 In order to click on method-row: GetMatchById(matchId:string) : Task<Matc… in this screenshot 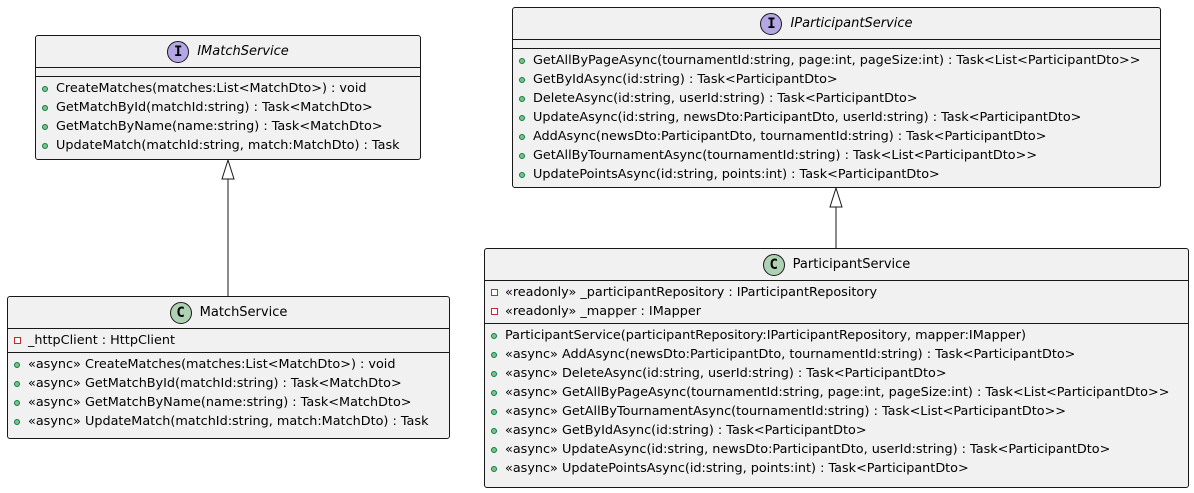, I will do `click(228, 107)`.